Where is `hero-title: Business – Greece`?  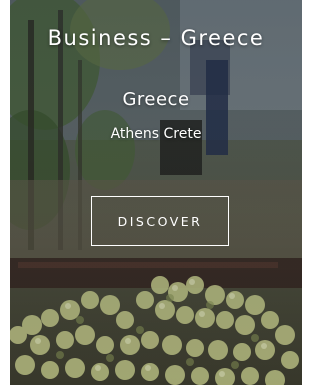 hero-title: Business – Greece is located at coordinates (156, 38).